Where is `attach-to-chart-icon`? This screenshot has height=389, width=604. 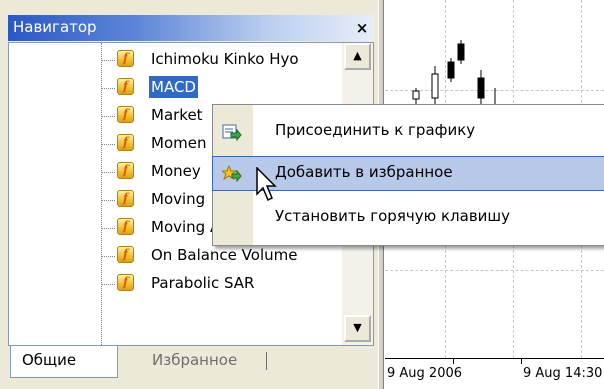
attach-to-chart-icon is located at coordinates (232, 132).